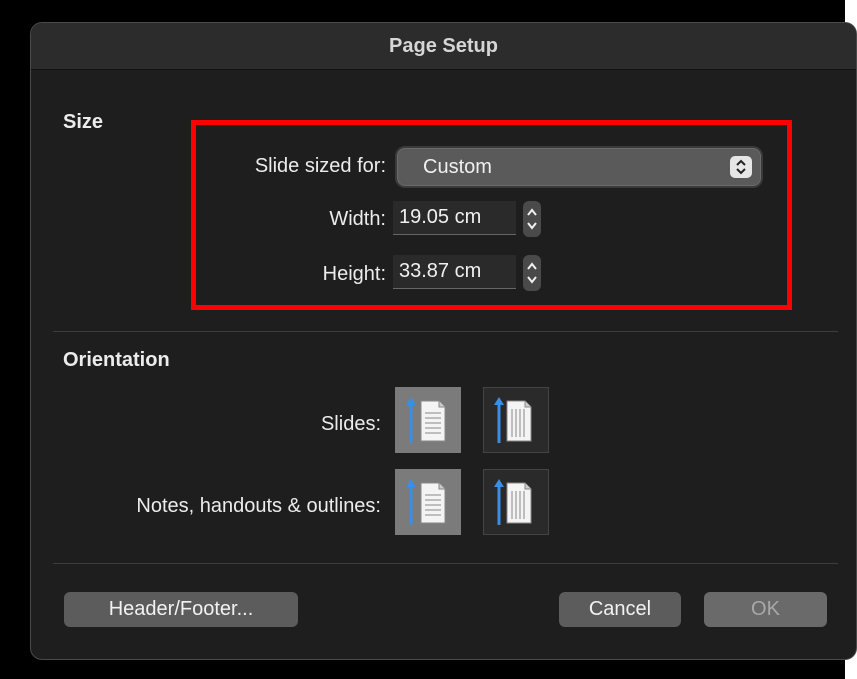  I want to click on notes-portrait-button, so click(428, 502).